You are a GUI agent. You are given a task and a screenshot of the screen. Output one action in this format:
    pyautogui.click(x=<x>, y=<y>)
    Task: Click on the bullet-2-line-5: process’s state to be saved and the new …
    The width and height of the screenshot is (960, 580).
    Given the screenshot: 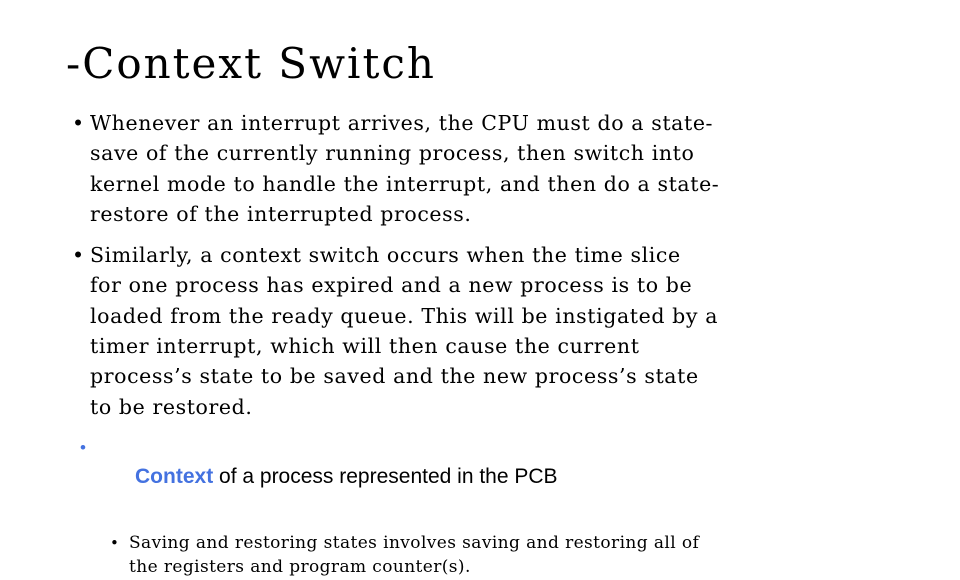 What is the action you would take?
    pyautogui.click(x=394, y=376)
    